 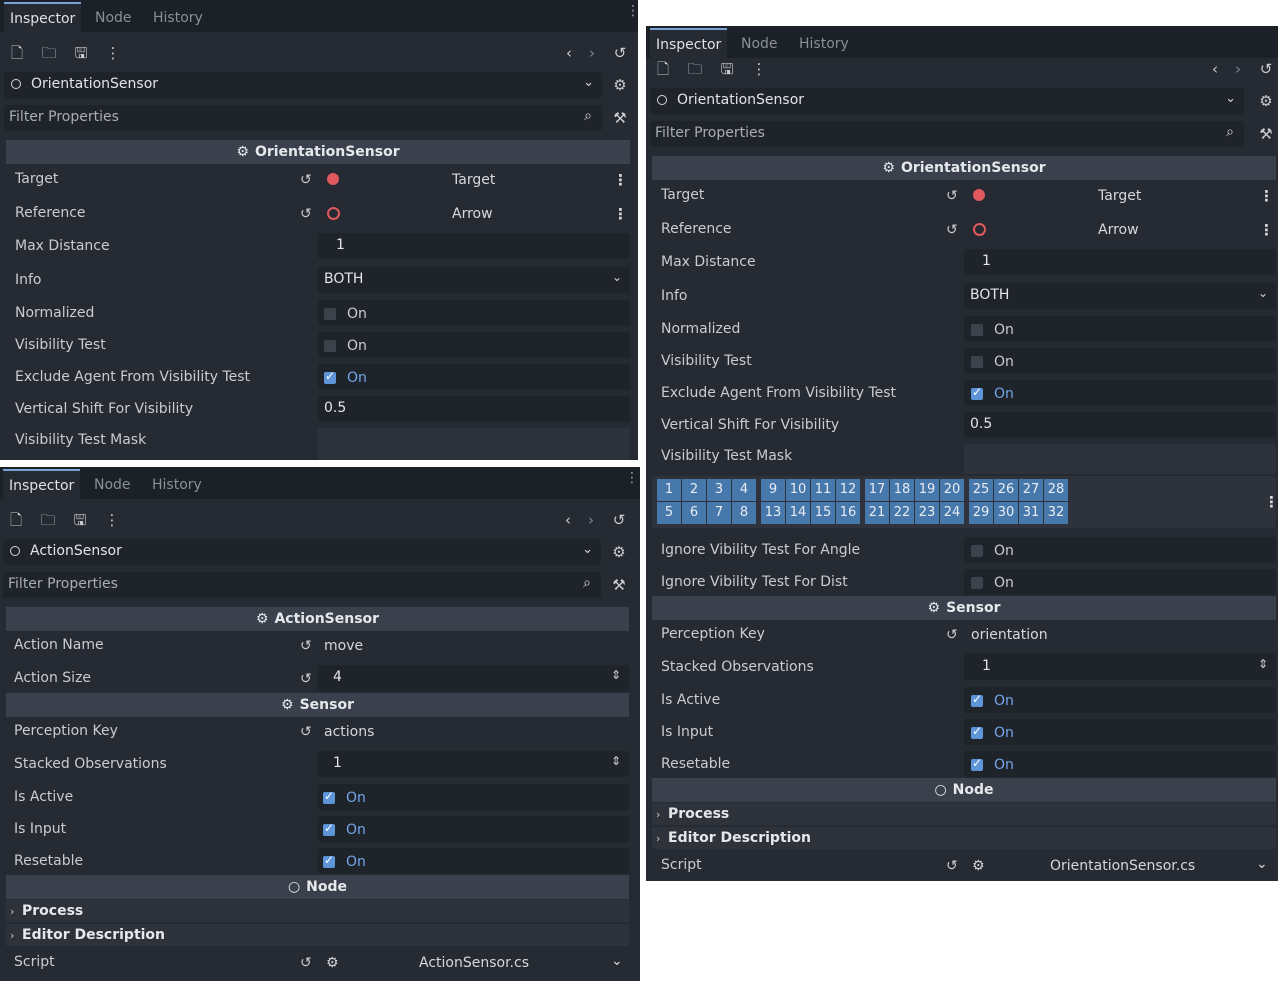 What do you see at coordinates (619, 585) in the screenshot?
I see `property-tools-icon: ⚒` at bounding box center [619, 585].